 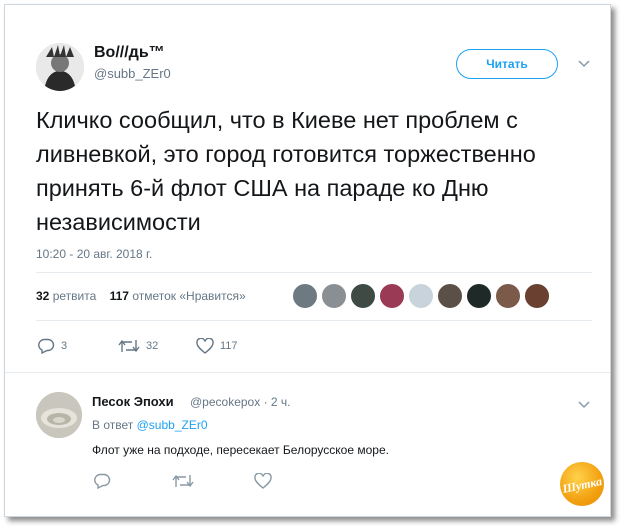 I want to click on reply-context: В ответ @subb_ZEr0, so click(x=150, y=425).